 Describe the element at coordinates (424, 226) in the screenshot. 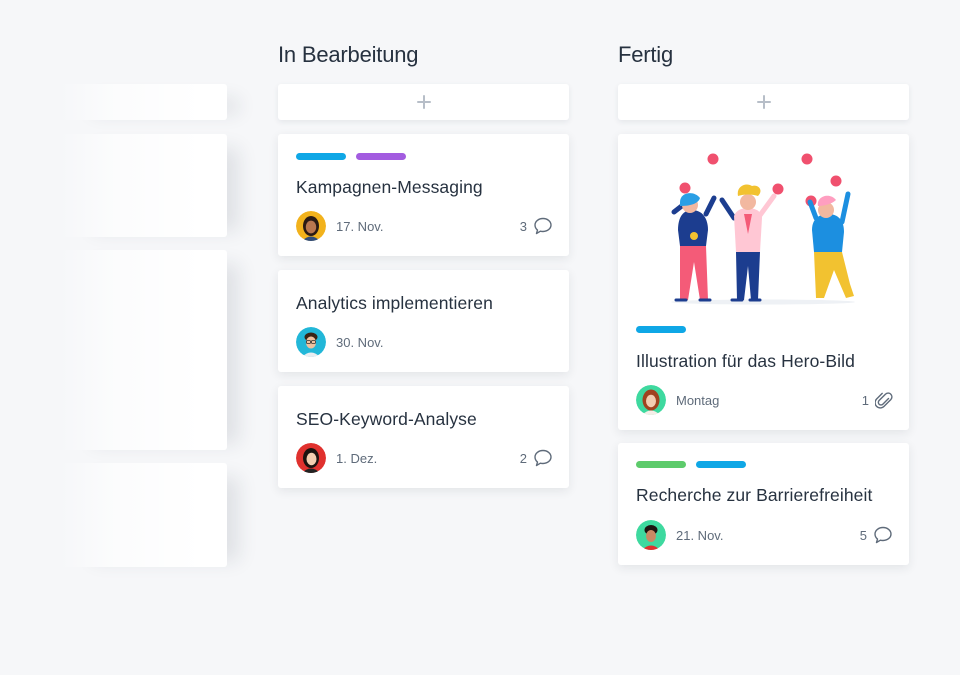

I see `card-meta: 17. Nov. 3` at that location.